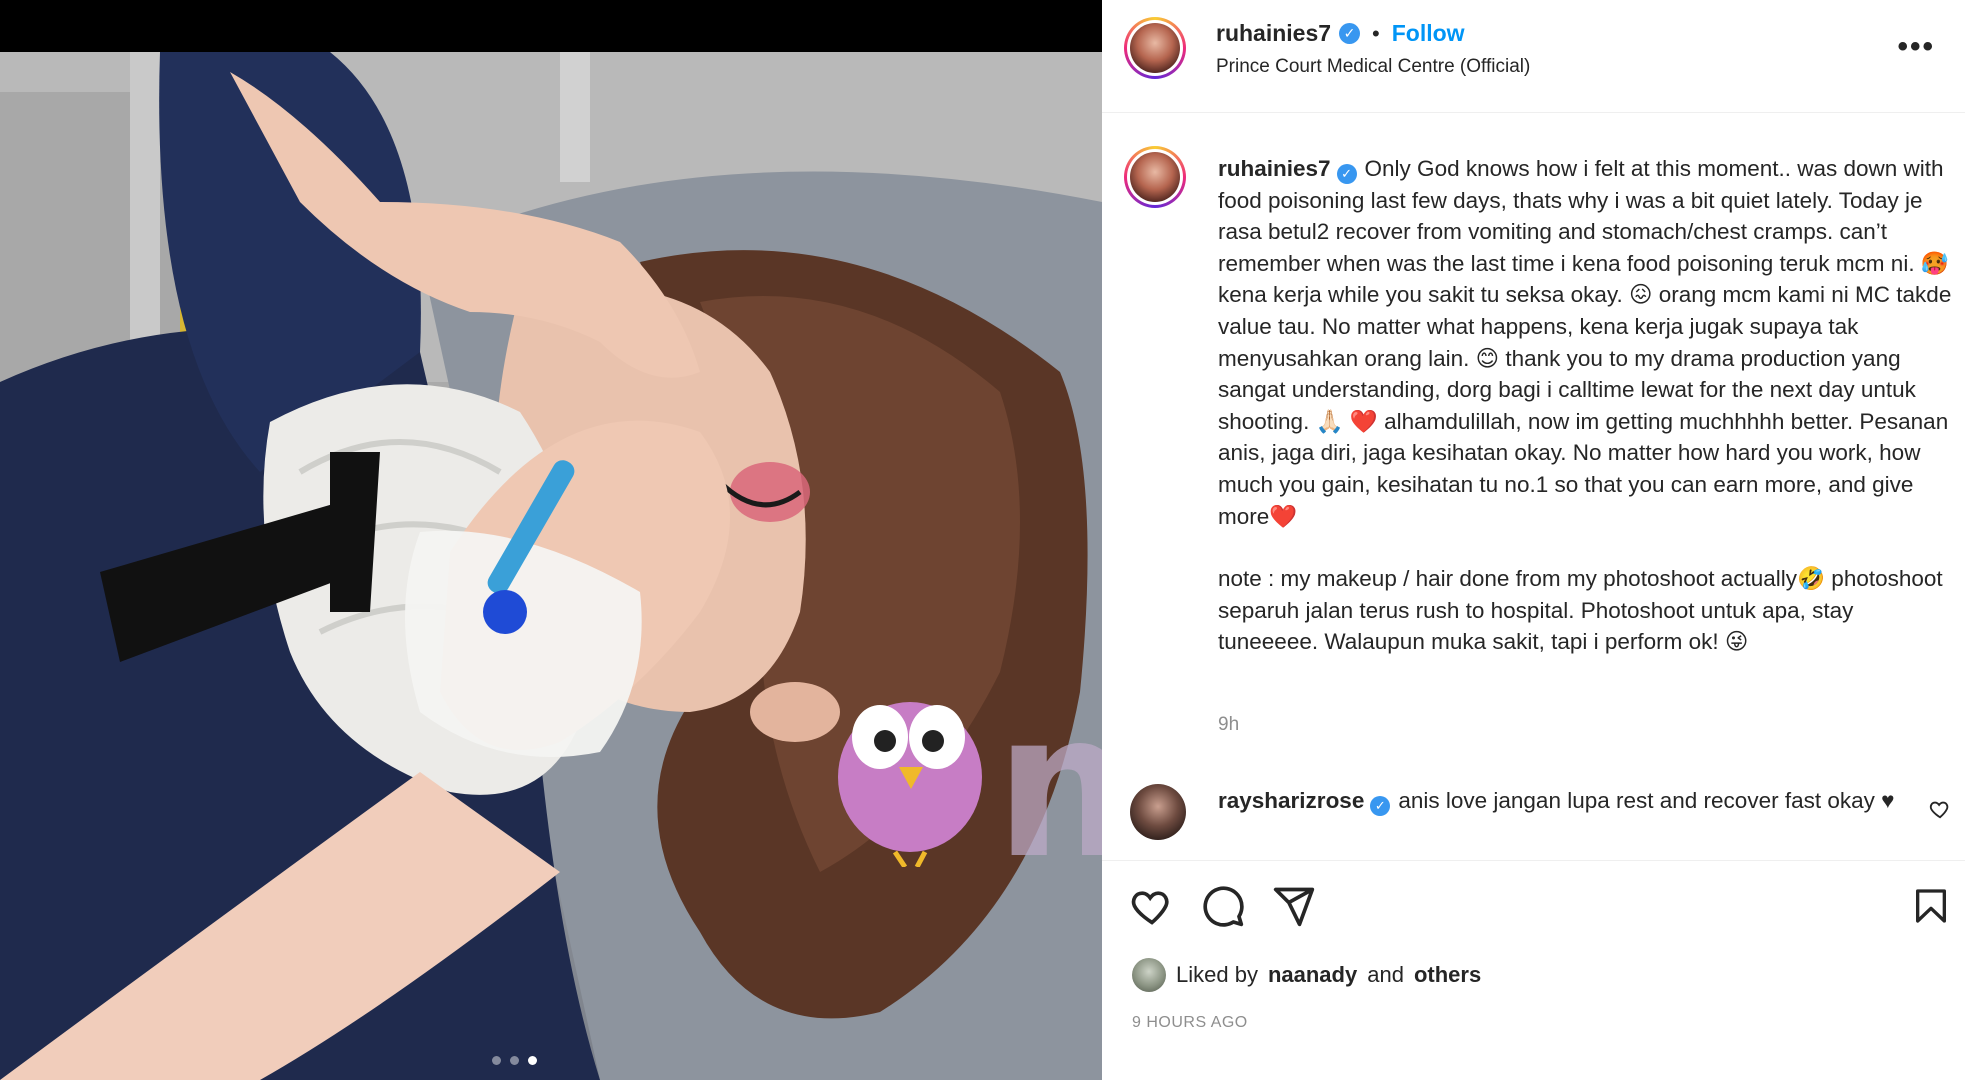  What do you see at coordinates (1916, 47) in the screenshot?
I see `more-options-icon: •••` at bounding box center [1916, 47].